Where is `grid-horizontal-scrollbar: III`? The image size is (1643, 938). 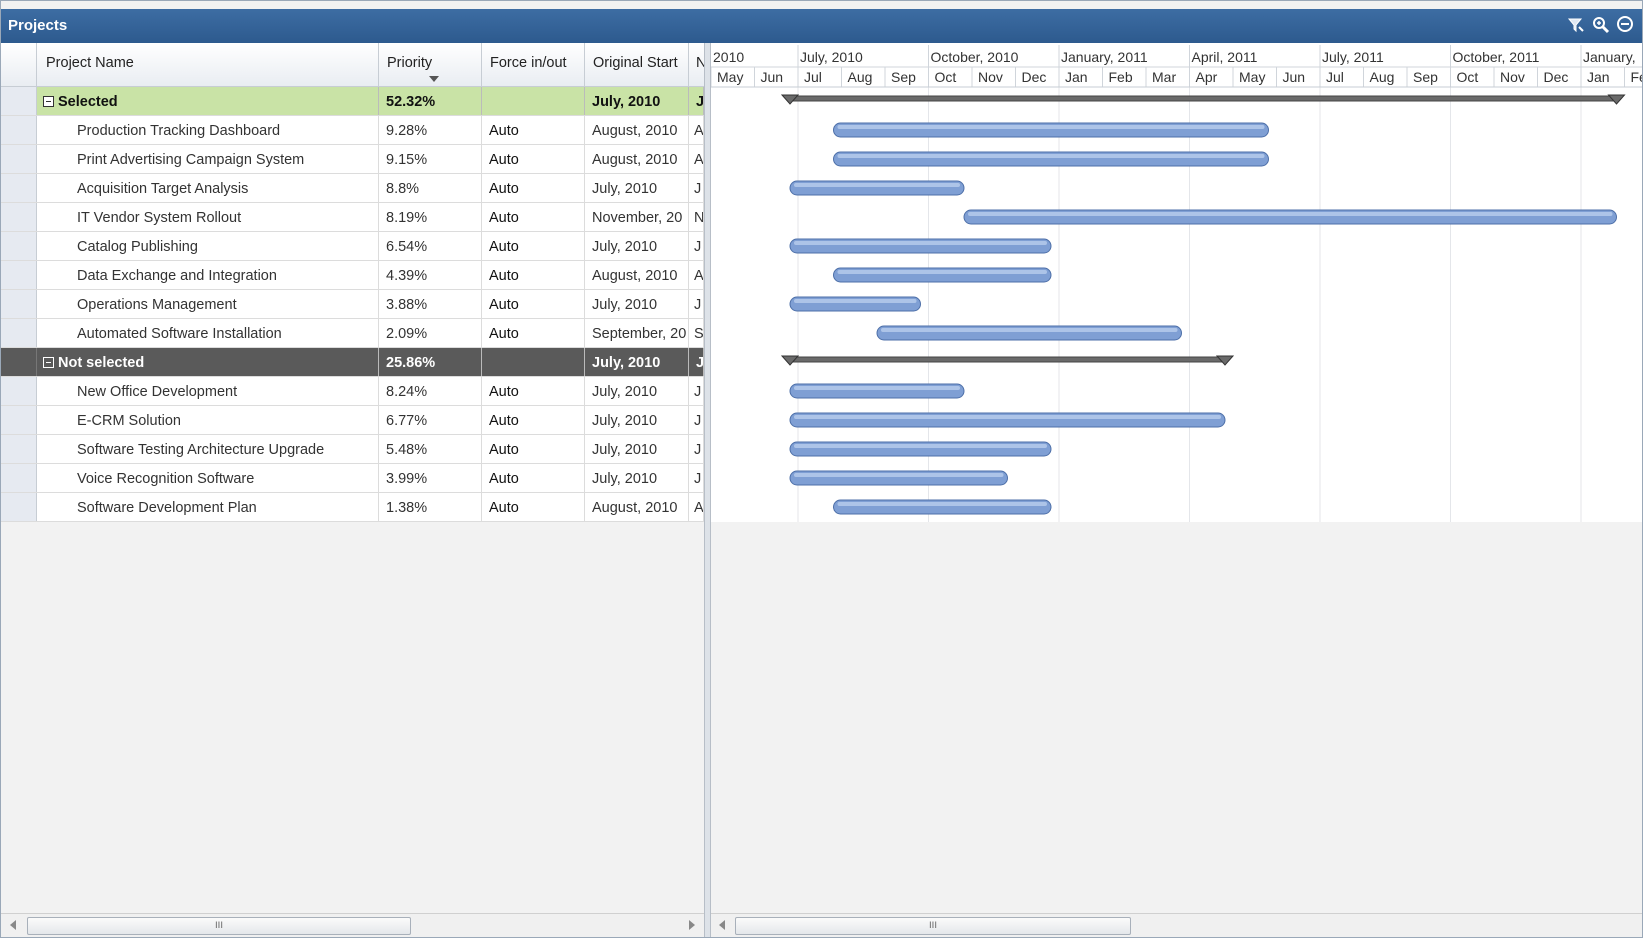
grid-horizontal-scrollbar: III is located at coordinates (352, 925).